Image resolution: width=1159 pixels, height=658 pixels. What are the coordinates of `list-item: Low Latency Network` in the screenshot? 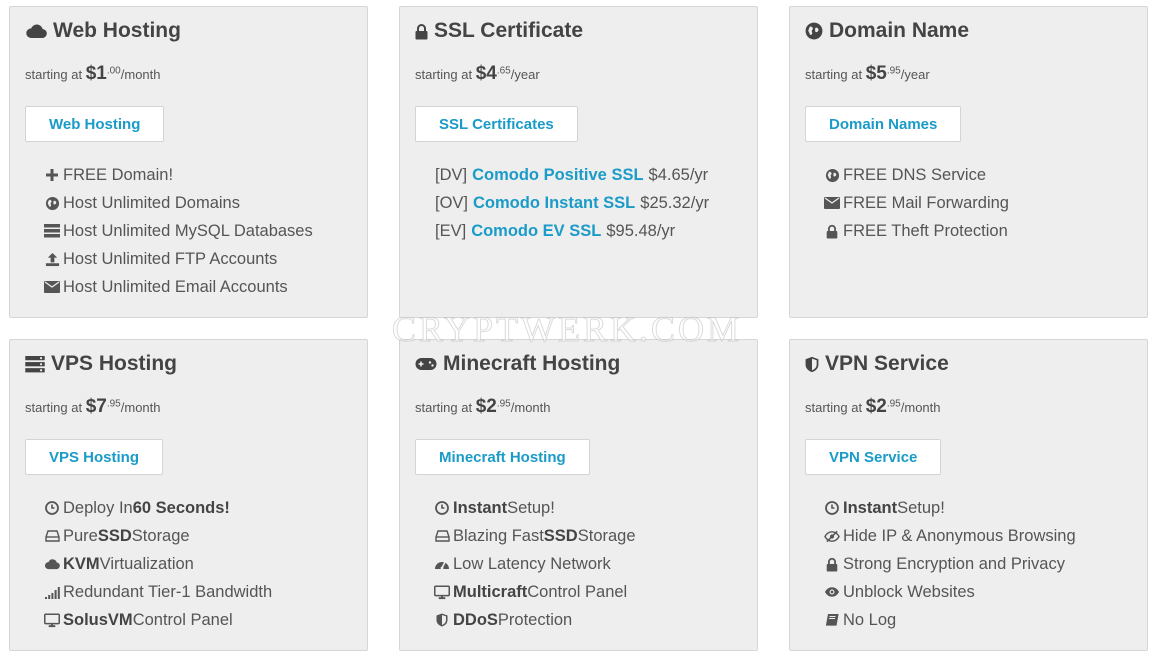 It's located at (535, 564).